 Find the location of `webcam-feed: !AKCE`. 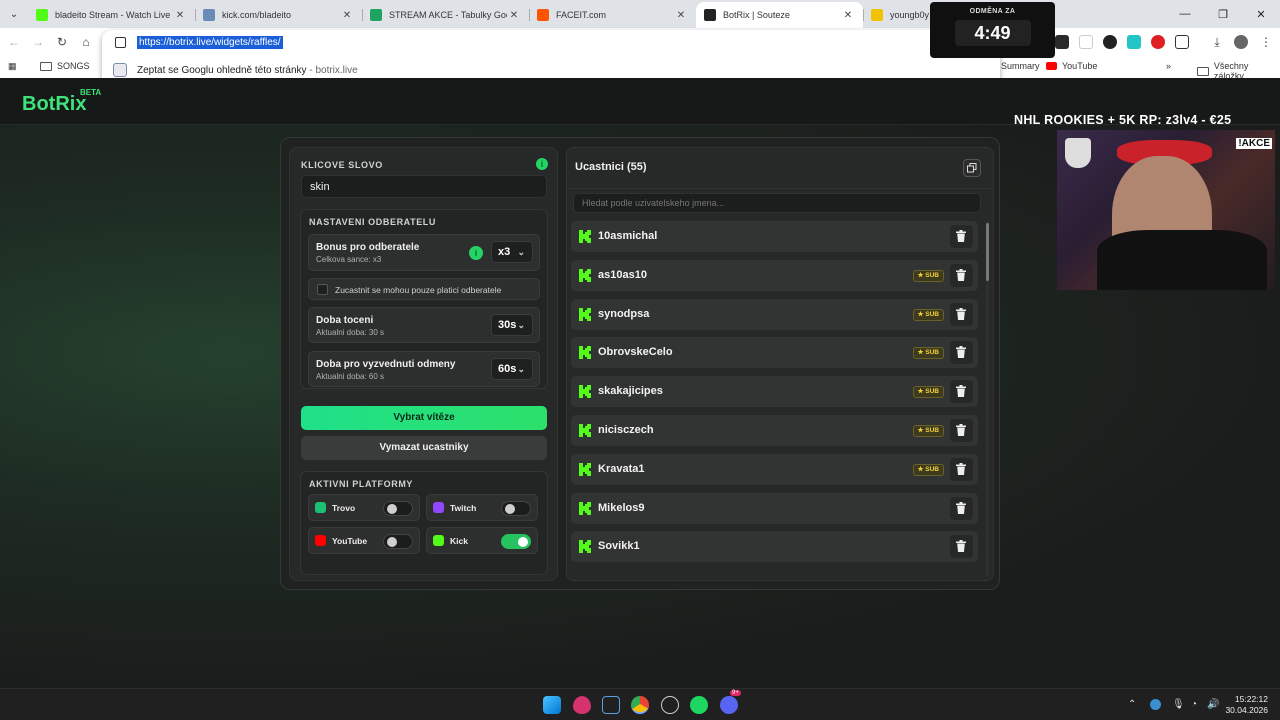

webcam-feed: !AKCE is located at coordinates (1166, 210).